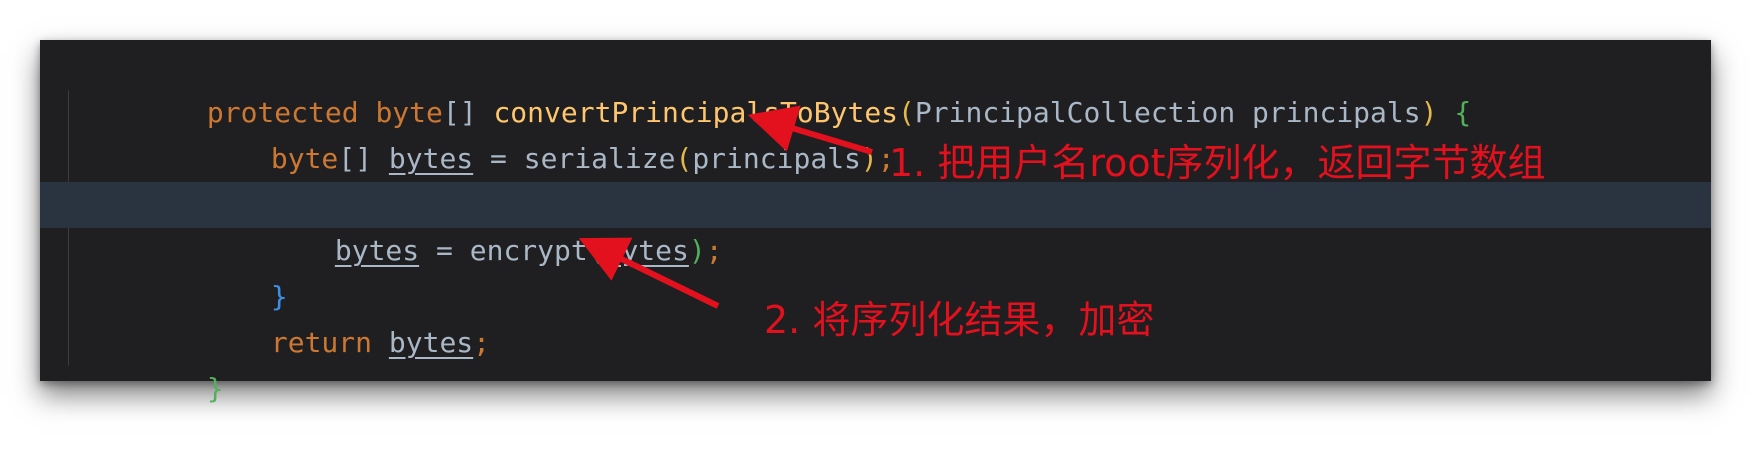  I want to click on arrow-to-encrypt, so click(649, 273).